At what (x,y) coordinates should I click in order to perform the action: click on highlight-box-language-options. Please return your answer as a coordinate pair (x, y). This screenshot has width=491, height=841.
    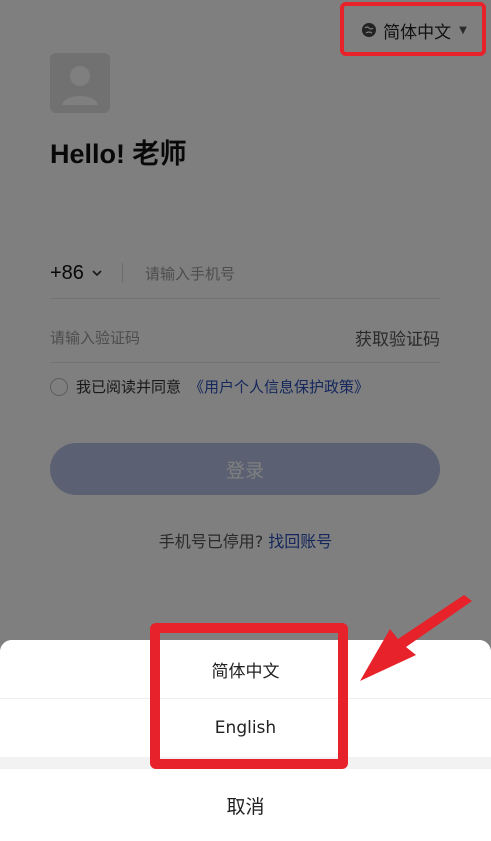
    Looking at the image, I should click on (249, 696).